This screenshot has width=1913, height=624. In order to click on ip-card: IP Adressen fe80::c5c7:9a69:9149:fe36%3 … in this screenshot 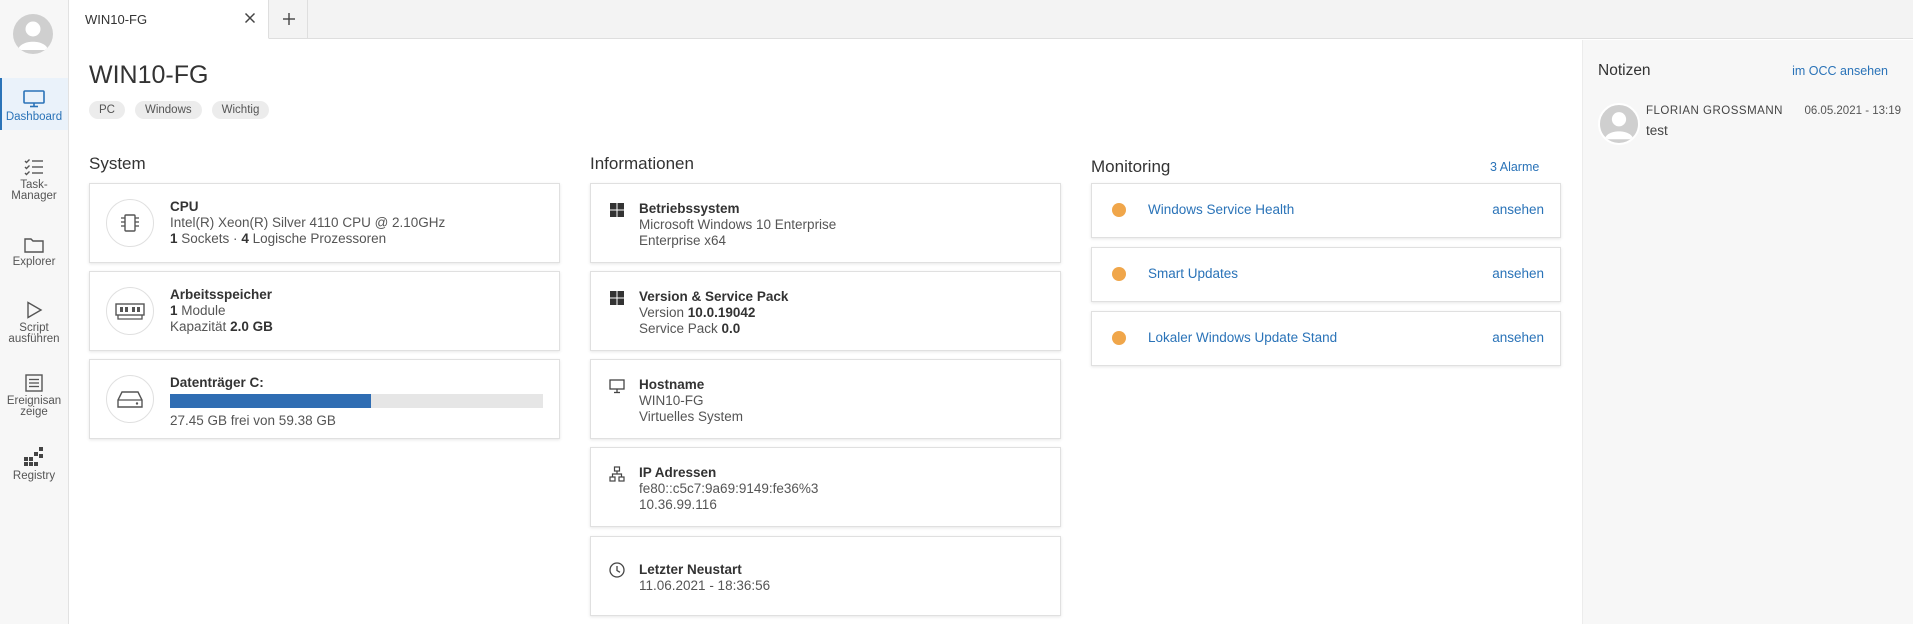, I will do `click(825, 487)`.